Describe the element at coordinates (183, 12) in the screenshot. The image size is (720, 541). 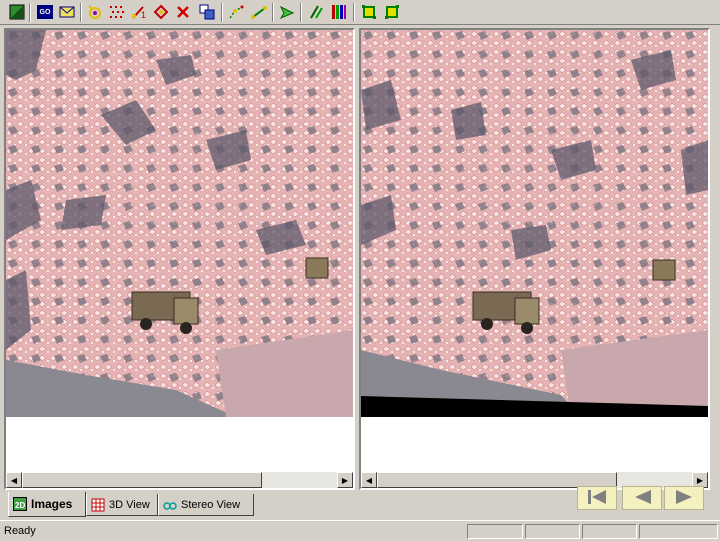
I see `delete-x-icon` at that location.